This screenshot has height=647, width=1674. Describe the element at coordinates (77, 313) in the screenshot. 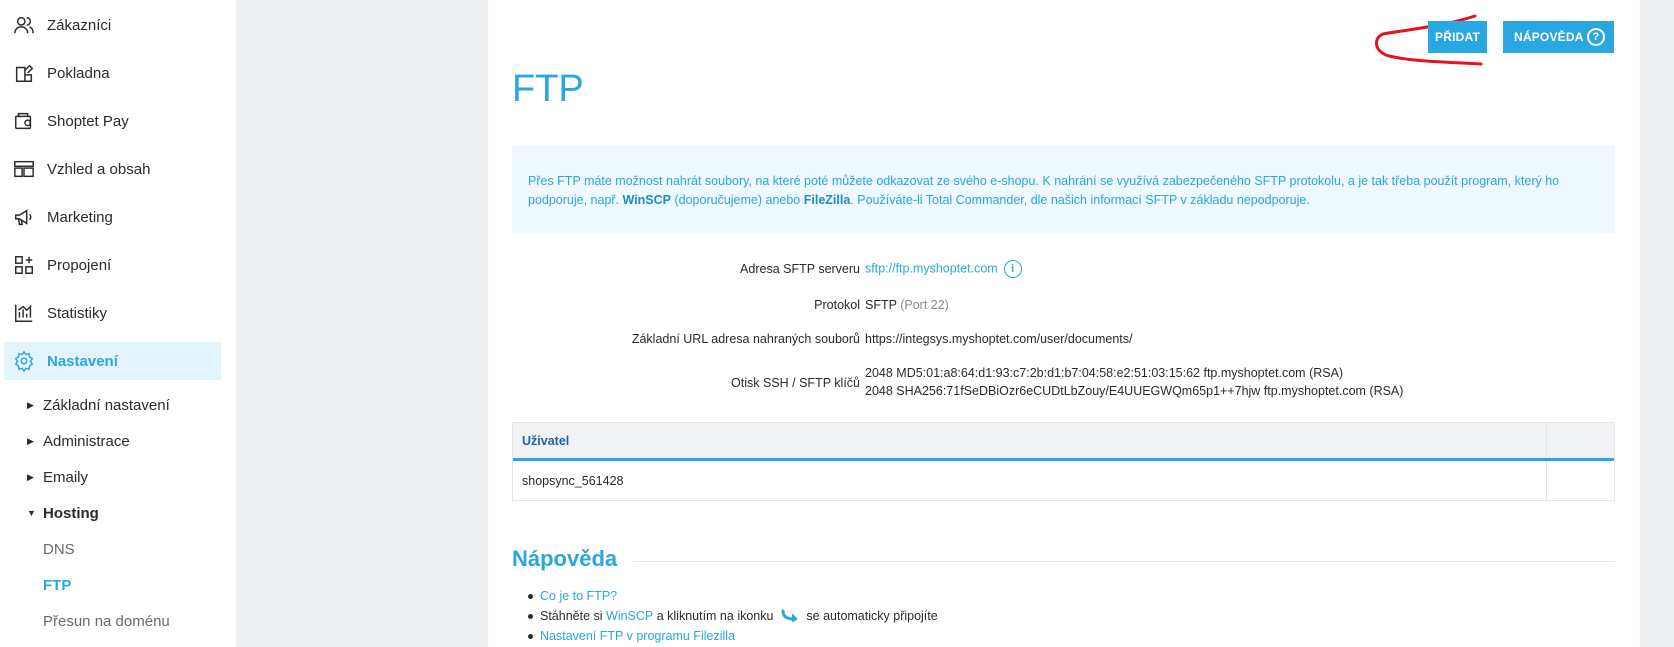

I see `sidebar-item-label: Statistiky` at that location.